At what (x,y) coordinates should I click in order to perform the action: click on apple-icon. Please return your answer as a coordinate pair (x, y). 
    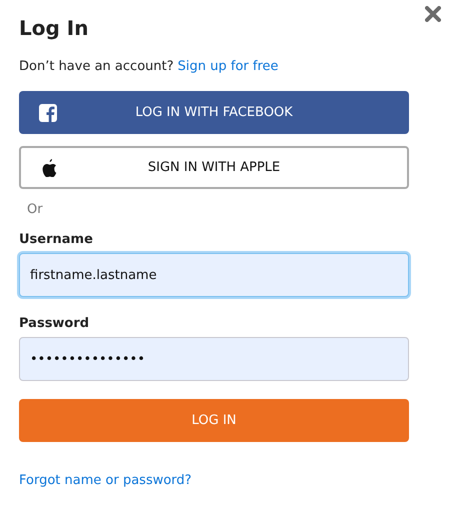
    Looking at the image, I should click on (49, 167).